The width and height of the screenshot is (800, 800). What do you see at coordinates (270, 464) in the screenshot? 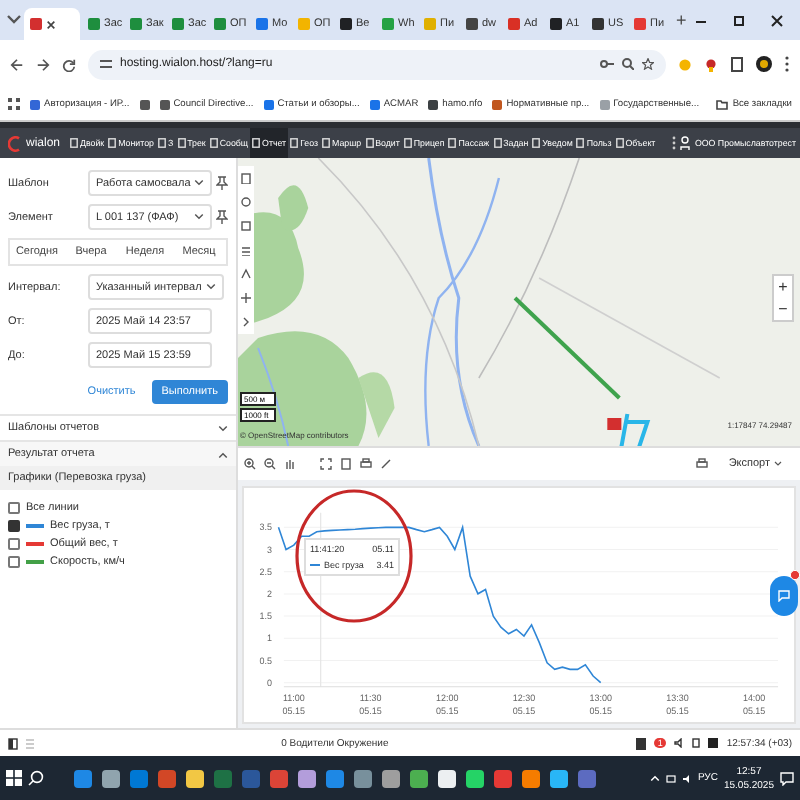
I see `zoom-out-icon` at bounding box center [270, 464].